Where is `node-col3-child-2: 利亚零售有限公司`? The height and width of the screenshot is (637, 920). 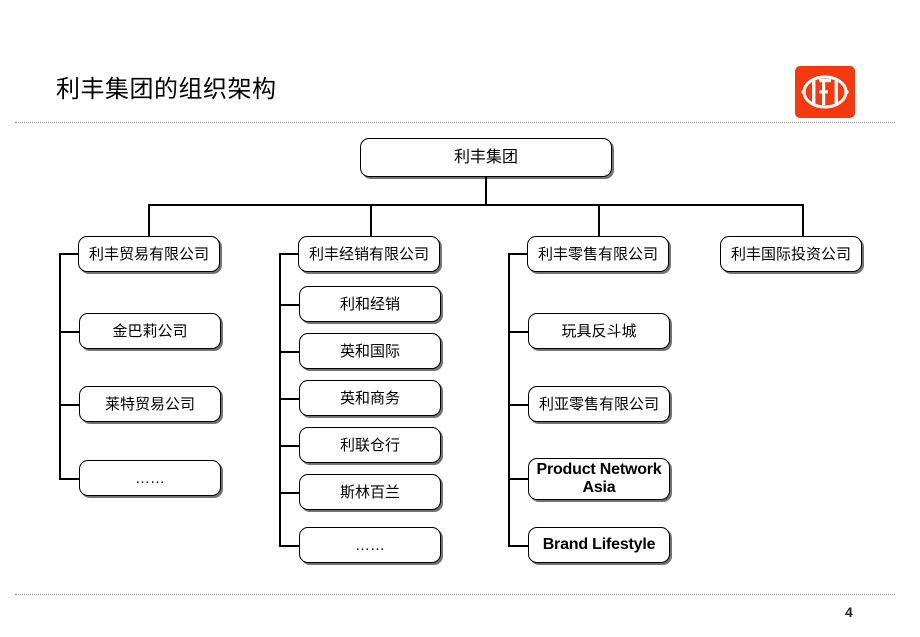
node-col3-child-2: 利亚零售有限公司 is located at coordinates (599, 404).